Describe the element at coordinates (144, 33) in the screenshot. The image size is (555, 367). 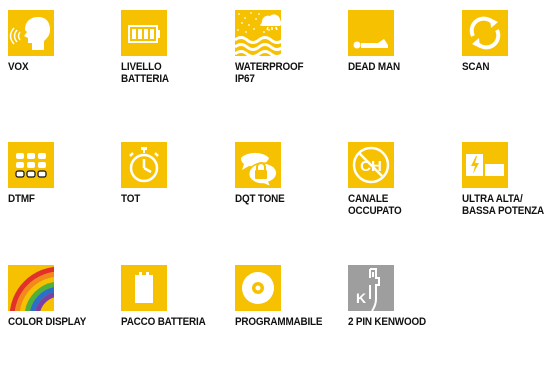
I see `battery-level-icon` at that location.